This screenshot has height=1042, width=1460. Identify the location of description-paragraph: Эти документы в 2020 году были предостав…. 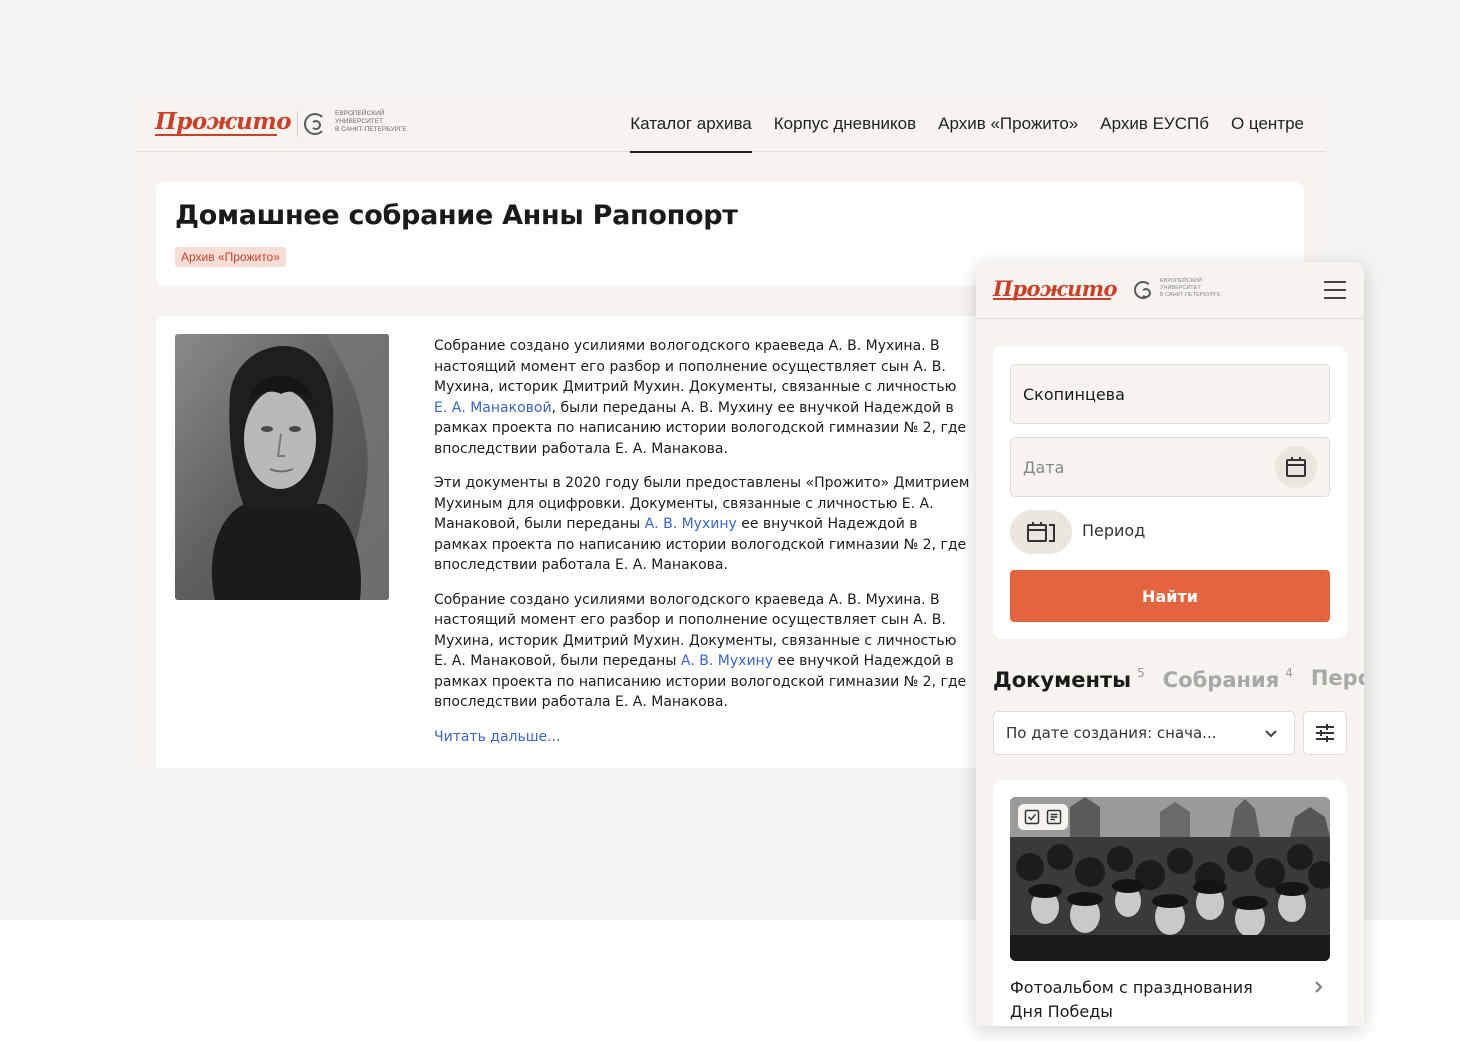
(702, 524).